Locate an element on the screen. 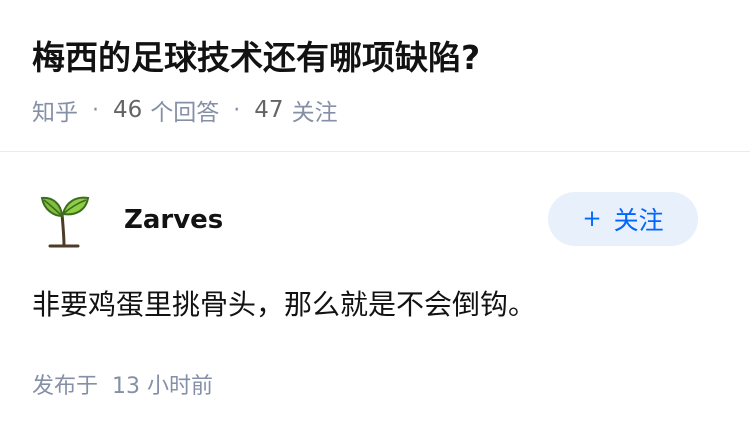 This screenshot has width=750, height=434. answer-count: 46 is located at coordinates (128, 110).